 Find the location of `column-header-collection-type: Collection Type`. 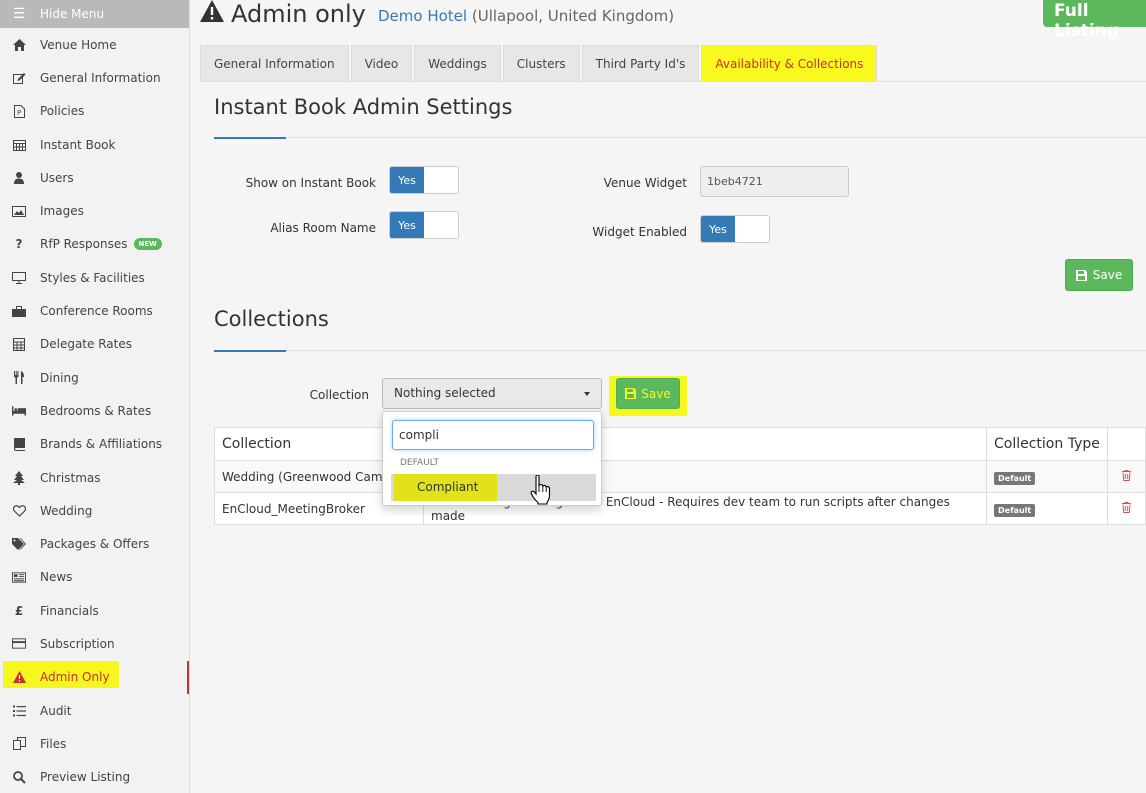

column-header-collection-type: Collection Type is located at coordinates (1047, 444).